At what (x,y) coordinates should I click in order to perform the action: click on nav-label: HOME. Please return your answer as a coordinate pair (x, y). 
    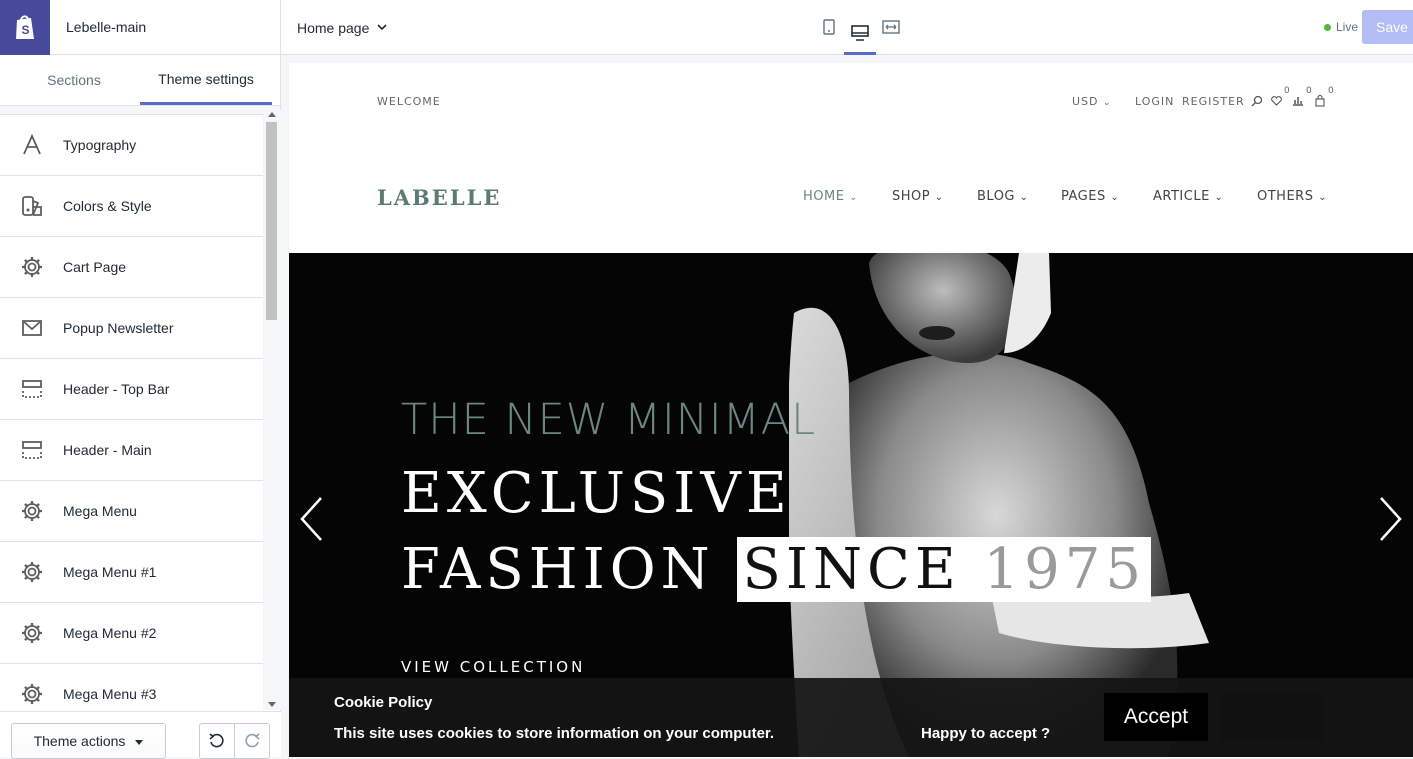
    Looking at the image, I should click on (824, 196).